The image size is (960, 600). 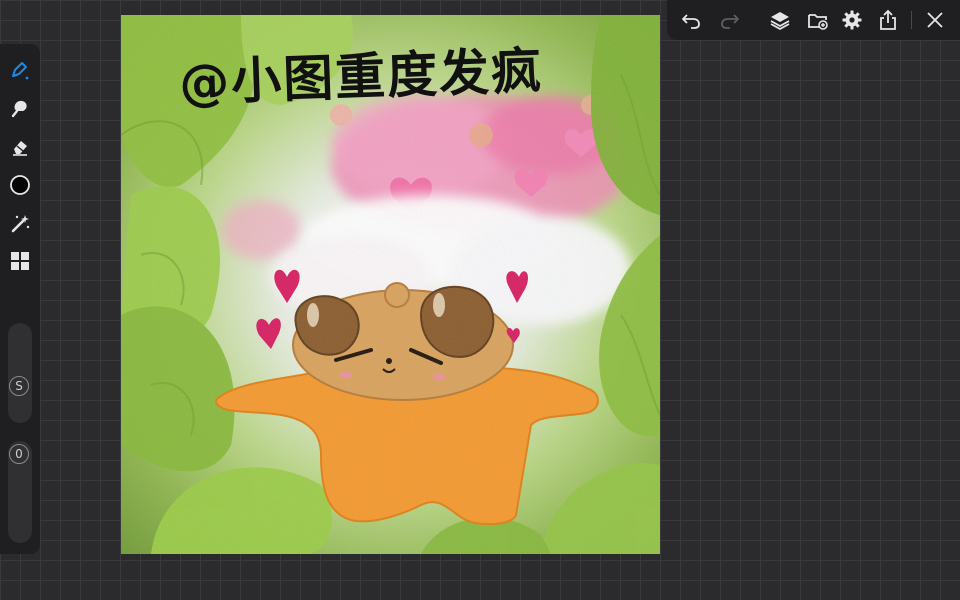 What do you see at coordinates (20, 147) in the screenshot?
I see `eraser-tool-icon` at bounding box center [20, 147].